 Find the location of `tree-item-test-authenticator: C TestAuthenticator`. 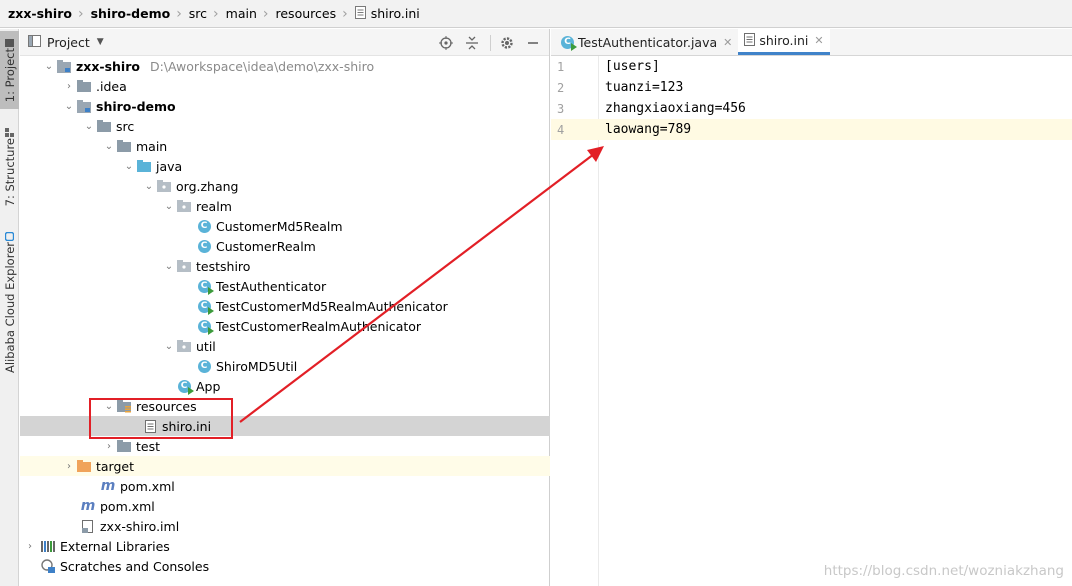

tree-item-test-authenticator: C TestAuthenticator is located at coordinates (285, 286).